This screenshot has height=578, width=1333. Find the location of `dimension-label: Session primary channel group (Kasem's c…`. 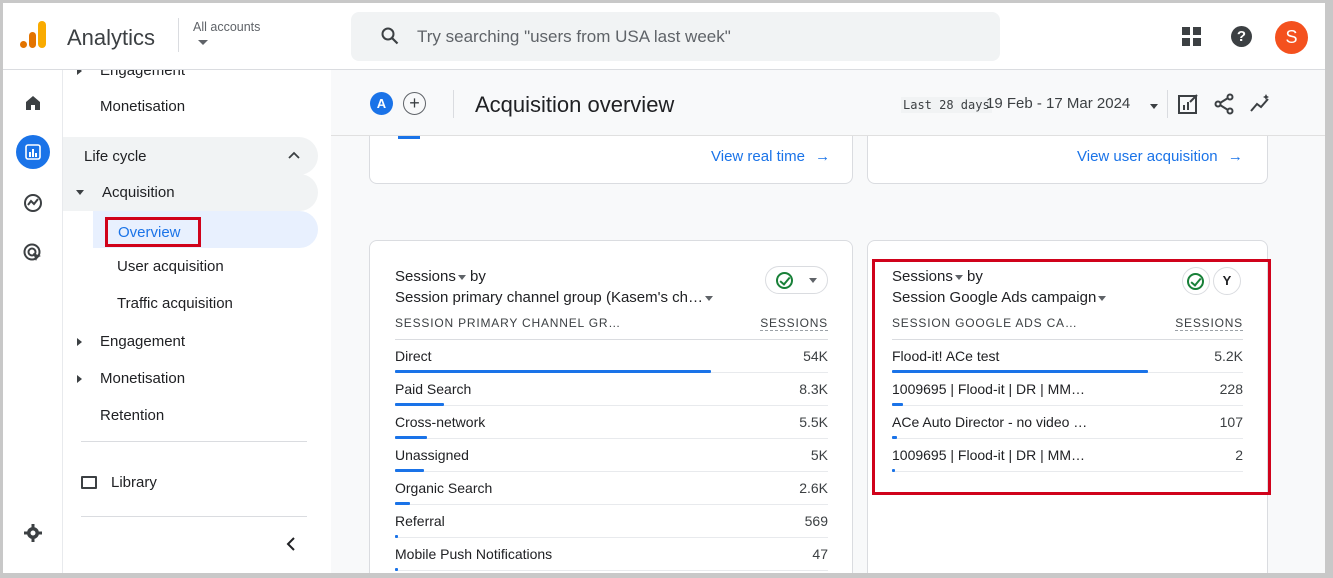

dimension-label: Session primary channel group (Kasem's c… is located at coordinates (549, 297).